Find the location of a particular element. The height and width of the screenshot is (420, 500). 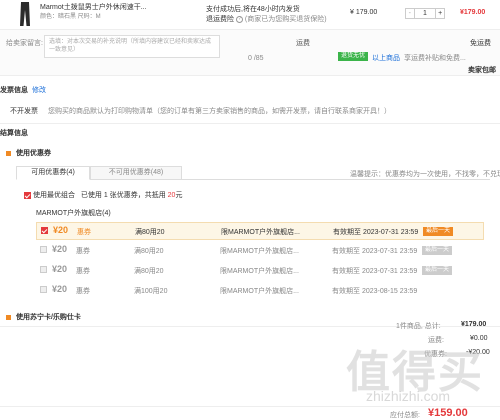

coupon-expiry: 有效期至 2023-08-15 23:59 is located at coordinates (375, 291).